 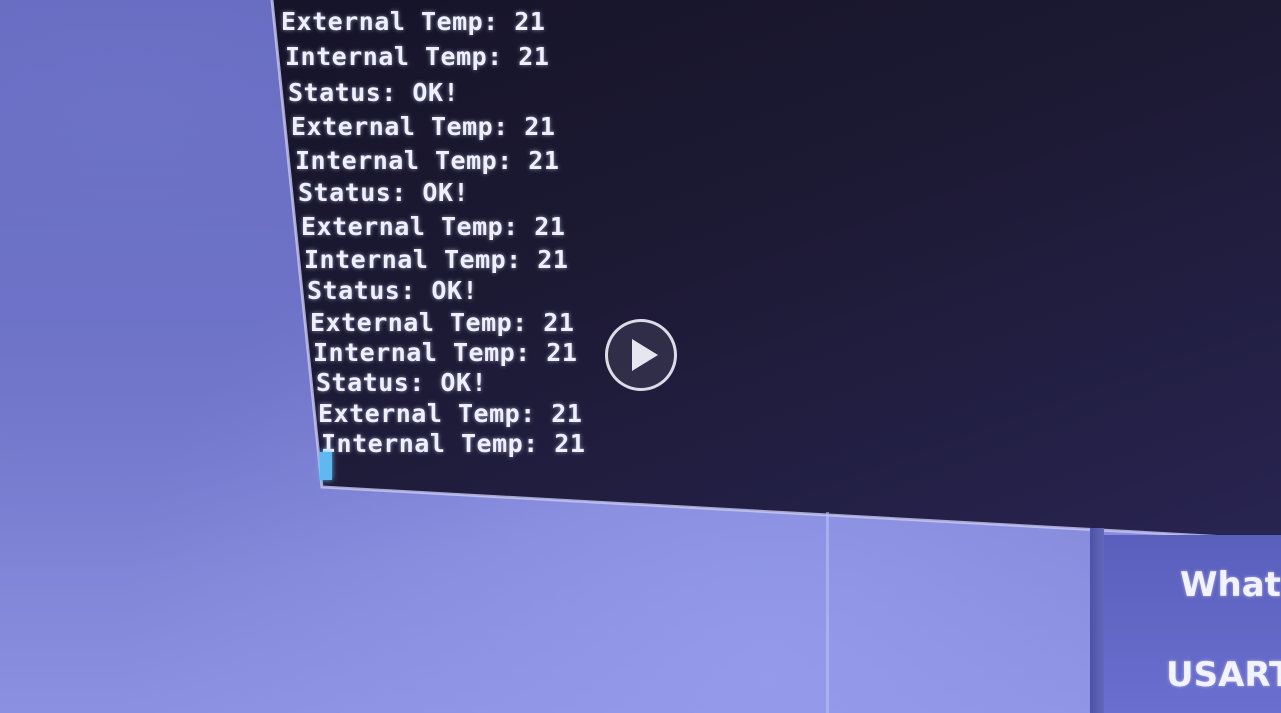 I want to click on side-panel-heading: What, so click(x=1230, y=585).